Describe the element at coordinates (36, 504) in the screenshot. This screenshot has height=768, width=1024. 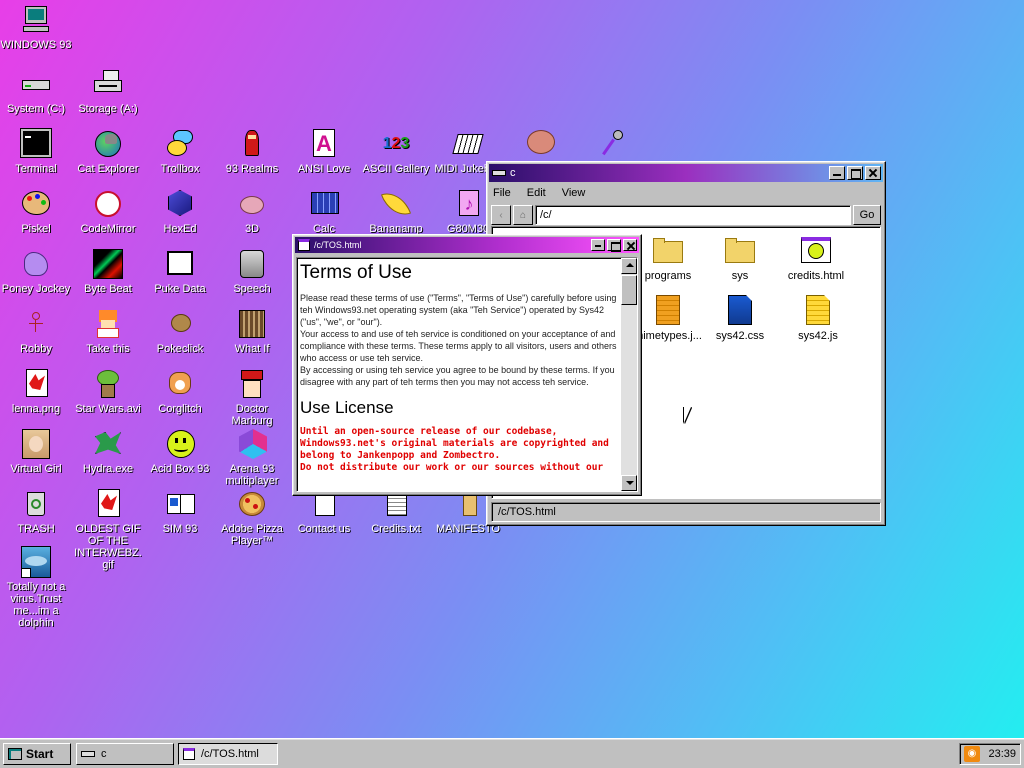
I see `trash-icon` at that location.